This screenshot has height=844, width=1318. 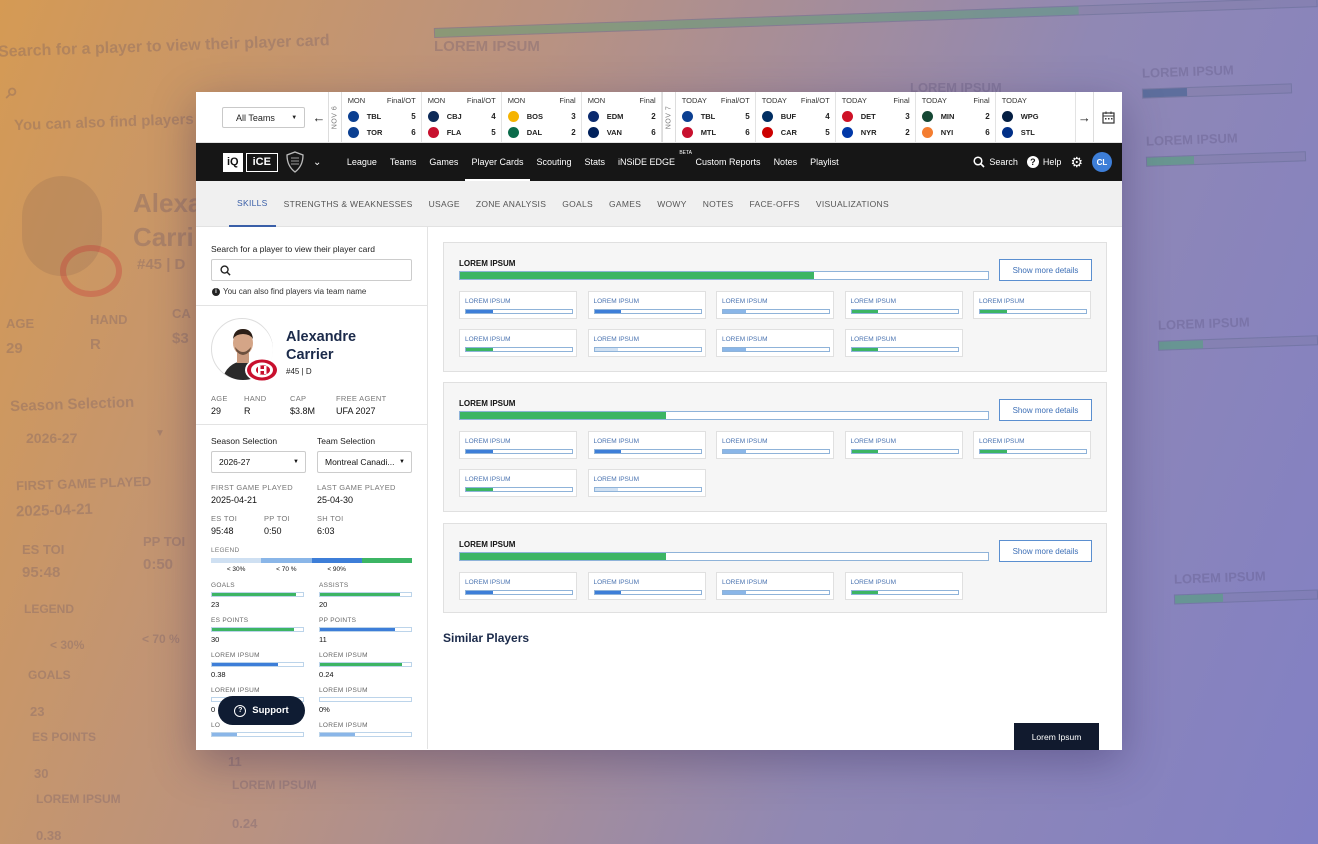 I want to click on free-agent-value: UFA 2027, so click(x=356, y=411).